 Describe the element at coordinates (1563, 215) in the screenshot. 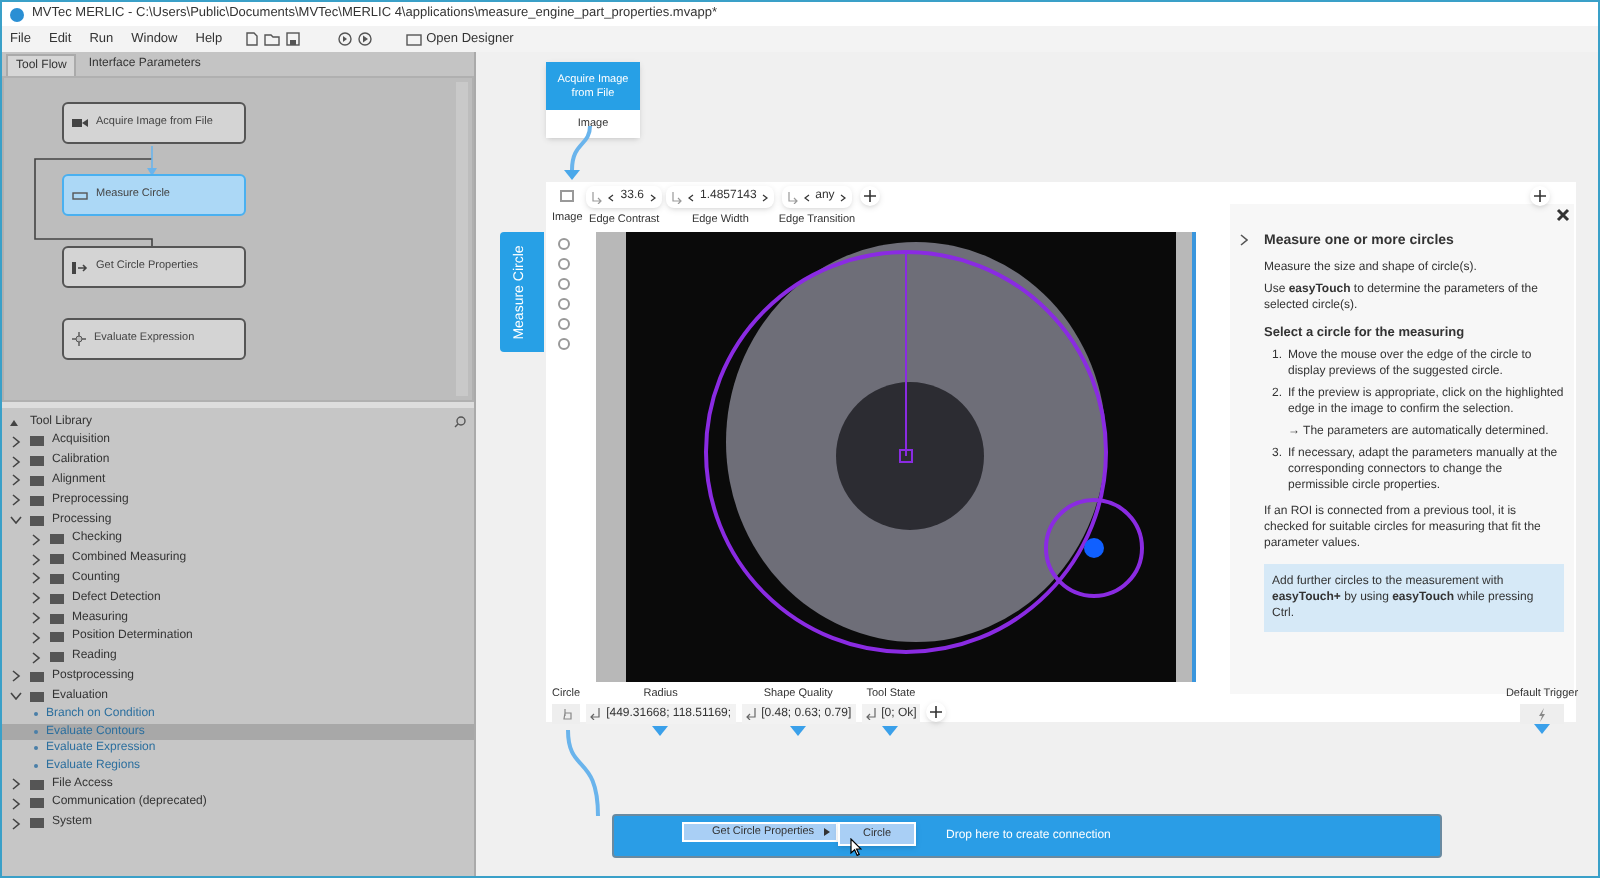

I see `close-icon` at that location.